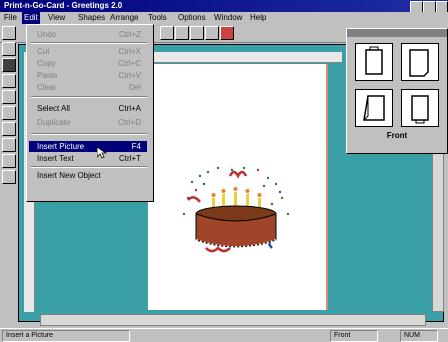  I want to click on frame-icon, so click(212, 33).